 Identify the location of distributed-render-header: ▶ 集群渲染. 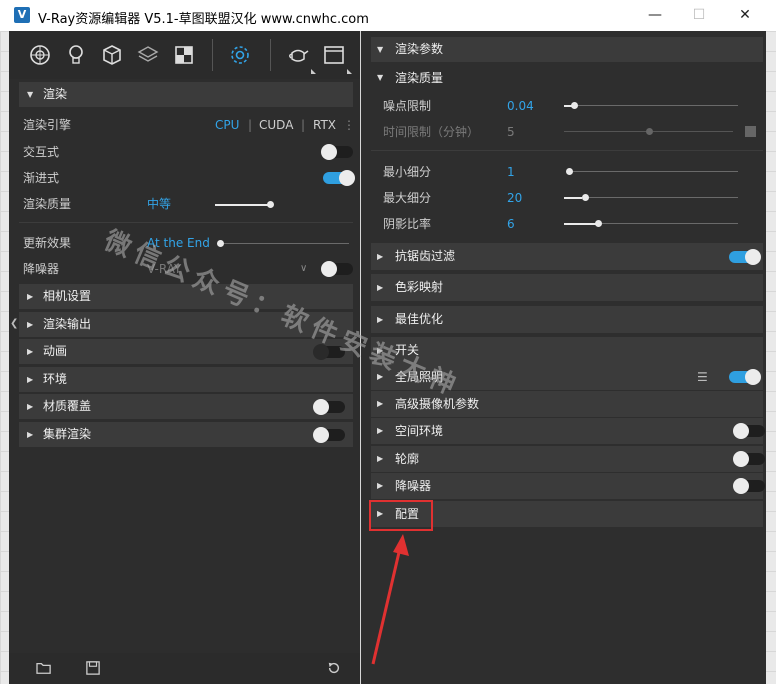
(186, 434).